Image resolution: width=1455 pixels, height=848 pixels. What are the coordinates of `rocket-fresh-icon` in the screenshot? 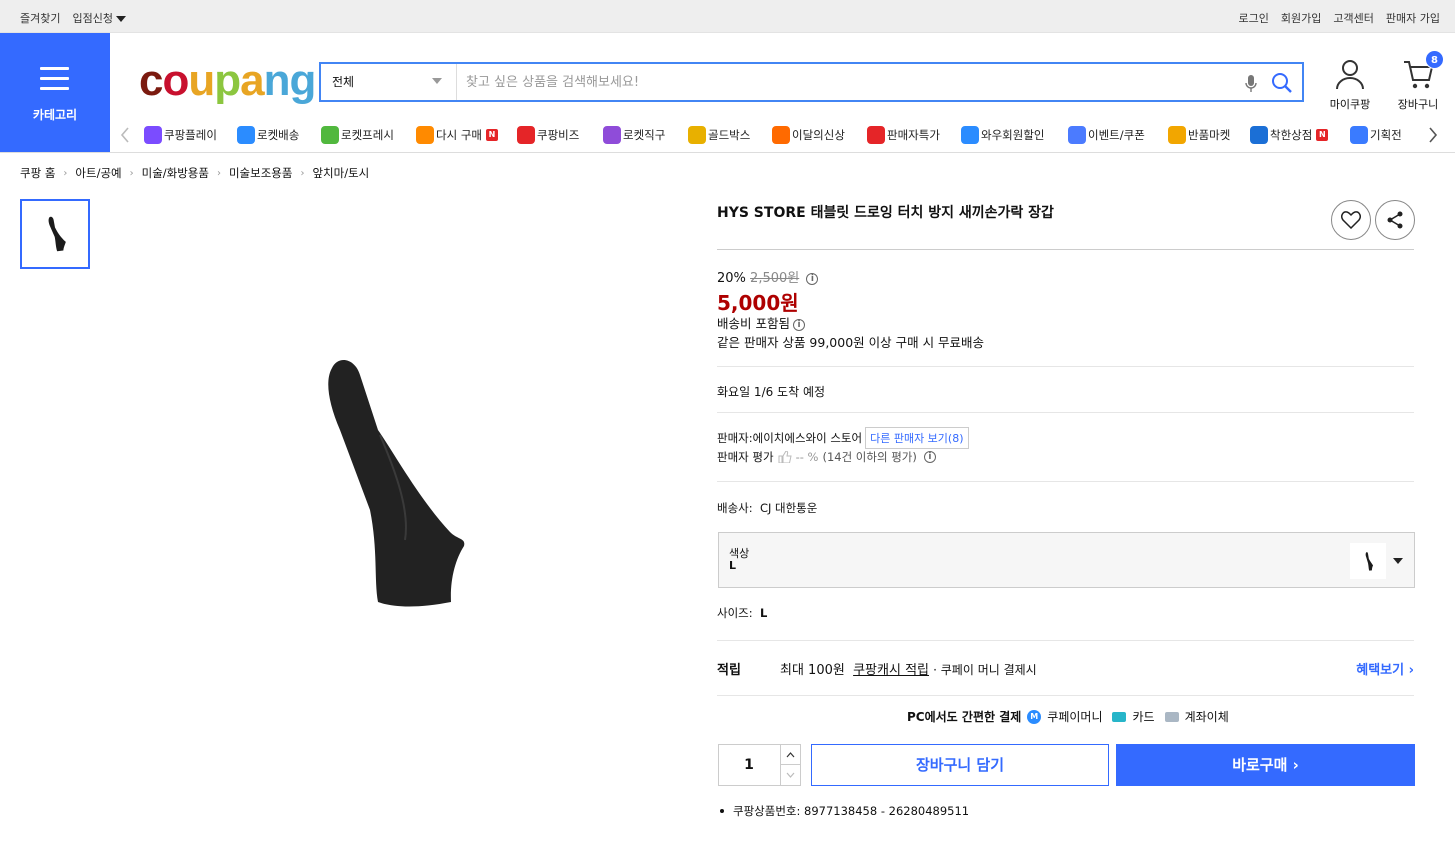 It's located at (330, 135).